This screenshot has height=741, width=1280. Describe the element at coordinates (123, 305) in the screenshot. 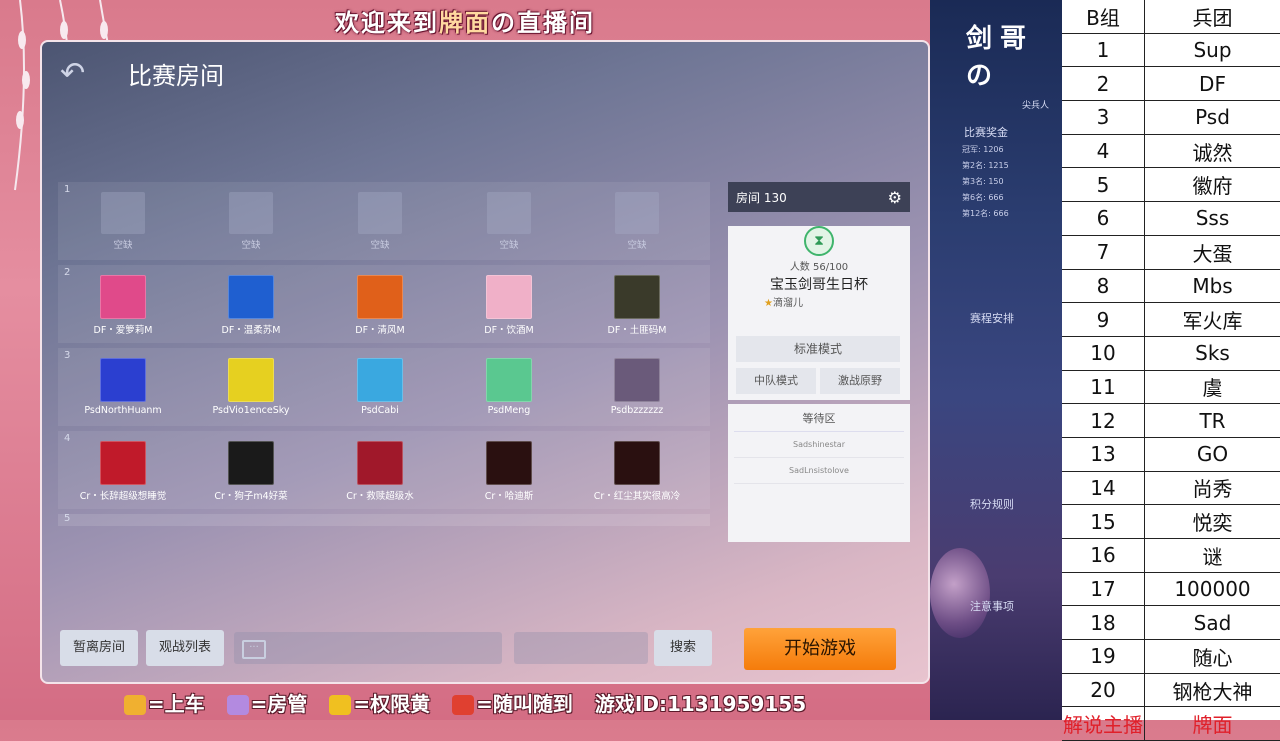

I see `player-slot: DF・爱箩莉M` at that location.